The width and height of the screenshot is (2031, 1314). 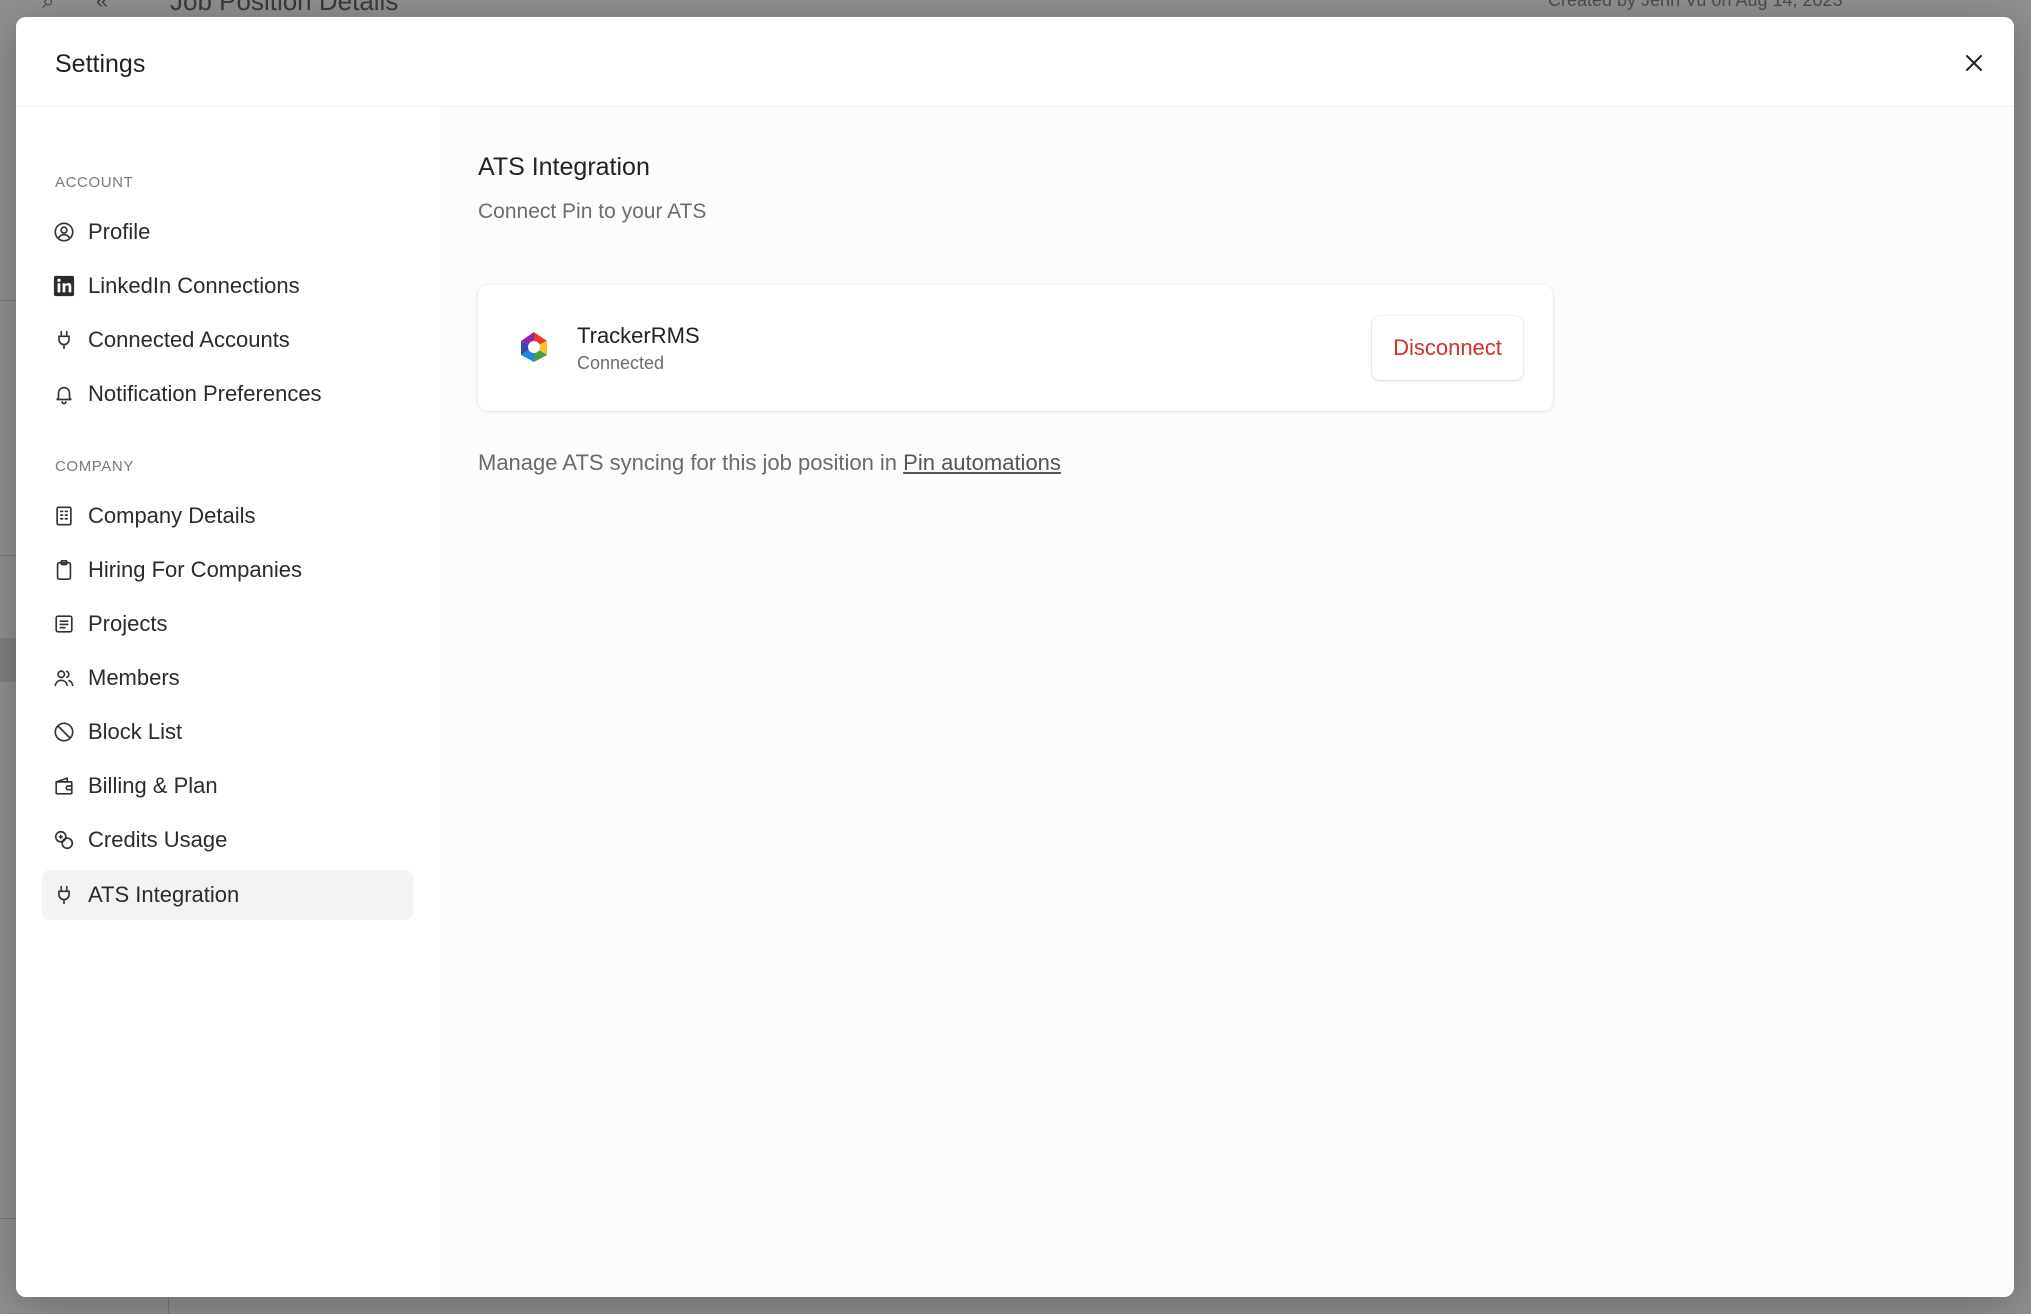 I want to click on sidebar-item-label: Projects, so click(x=128, y=623).